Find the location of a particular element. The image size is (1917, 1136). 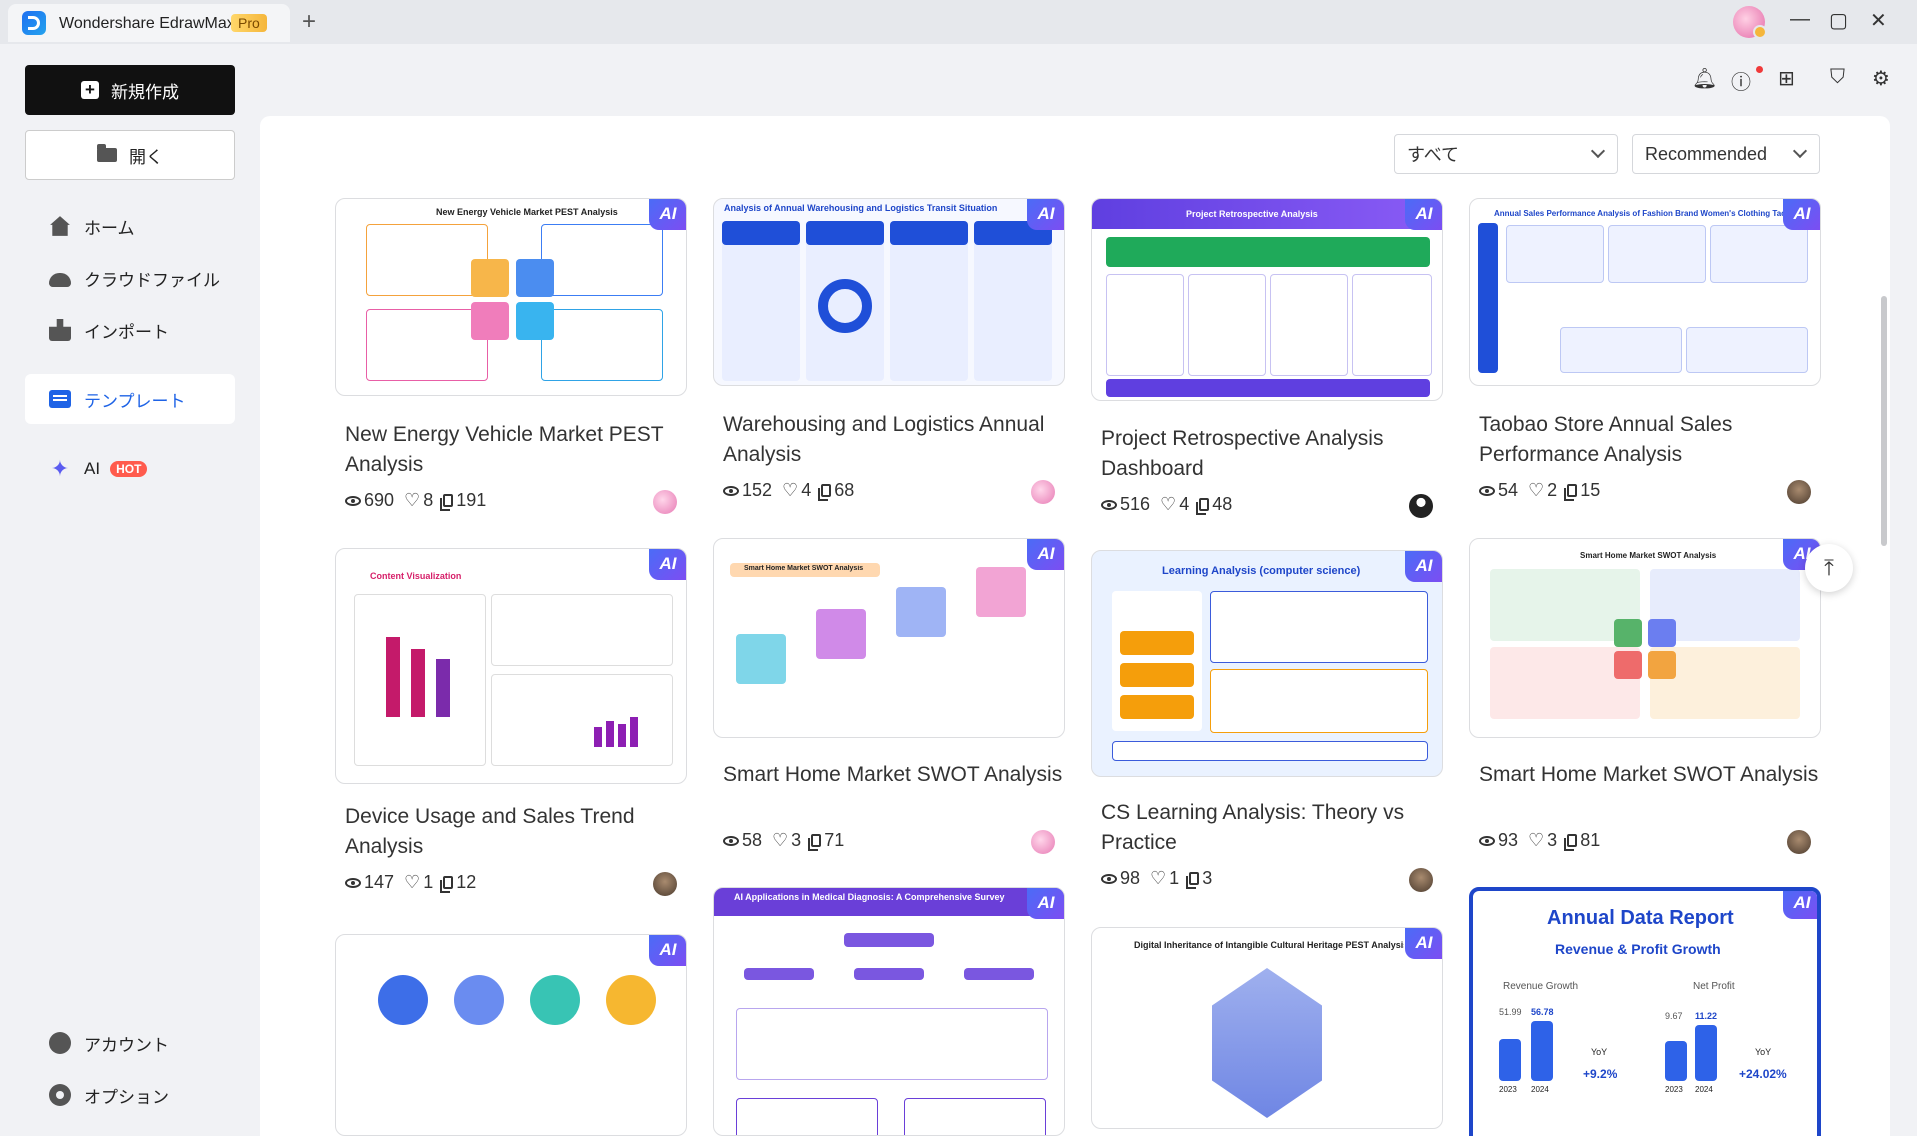

hot-badge: HOT is located at coordinates (129, 469).